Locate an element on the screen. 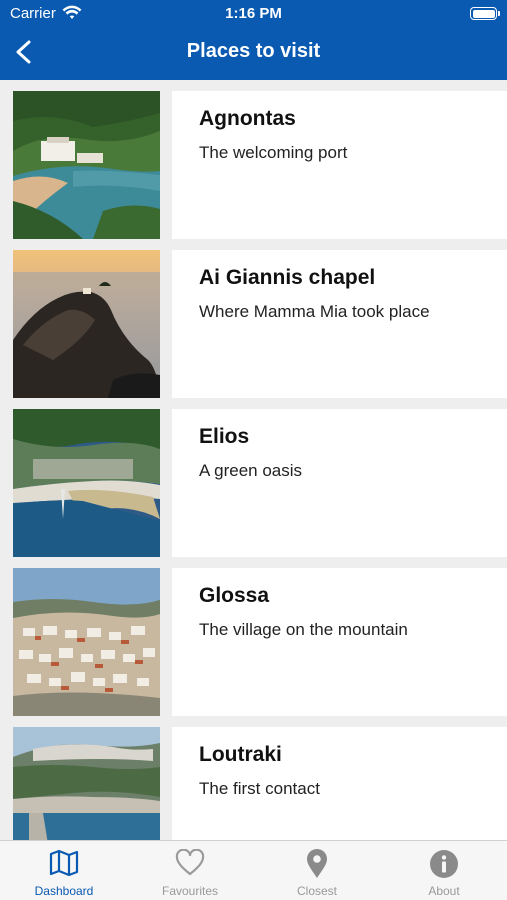 Image resolution: width=507 pixels, height=900 pixels. info-icon is located at coordinates (444, 864).